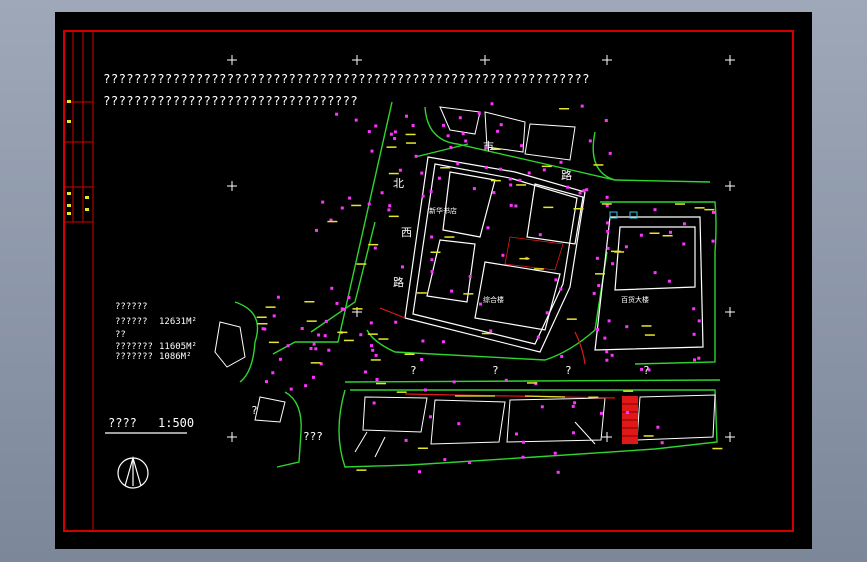 The height and width of the screenshot is (562, 867). What do you see at coordinates (313, 436) in the screenshot?
I see `road-label-11: ???` at bounding box center [313, 436].